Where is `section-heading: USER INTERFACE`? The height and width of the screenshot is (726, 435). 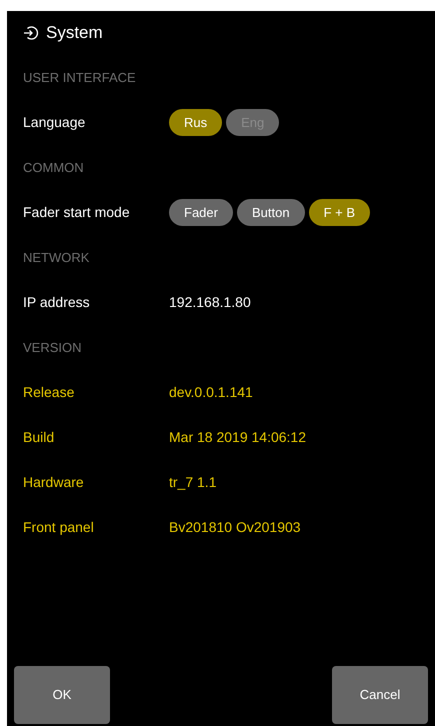 section-heading: USER INTERFACE is located at coordinates (79, 77).